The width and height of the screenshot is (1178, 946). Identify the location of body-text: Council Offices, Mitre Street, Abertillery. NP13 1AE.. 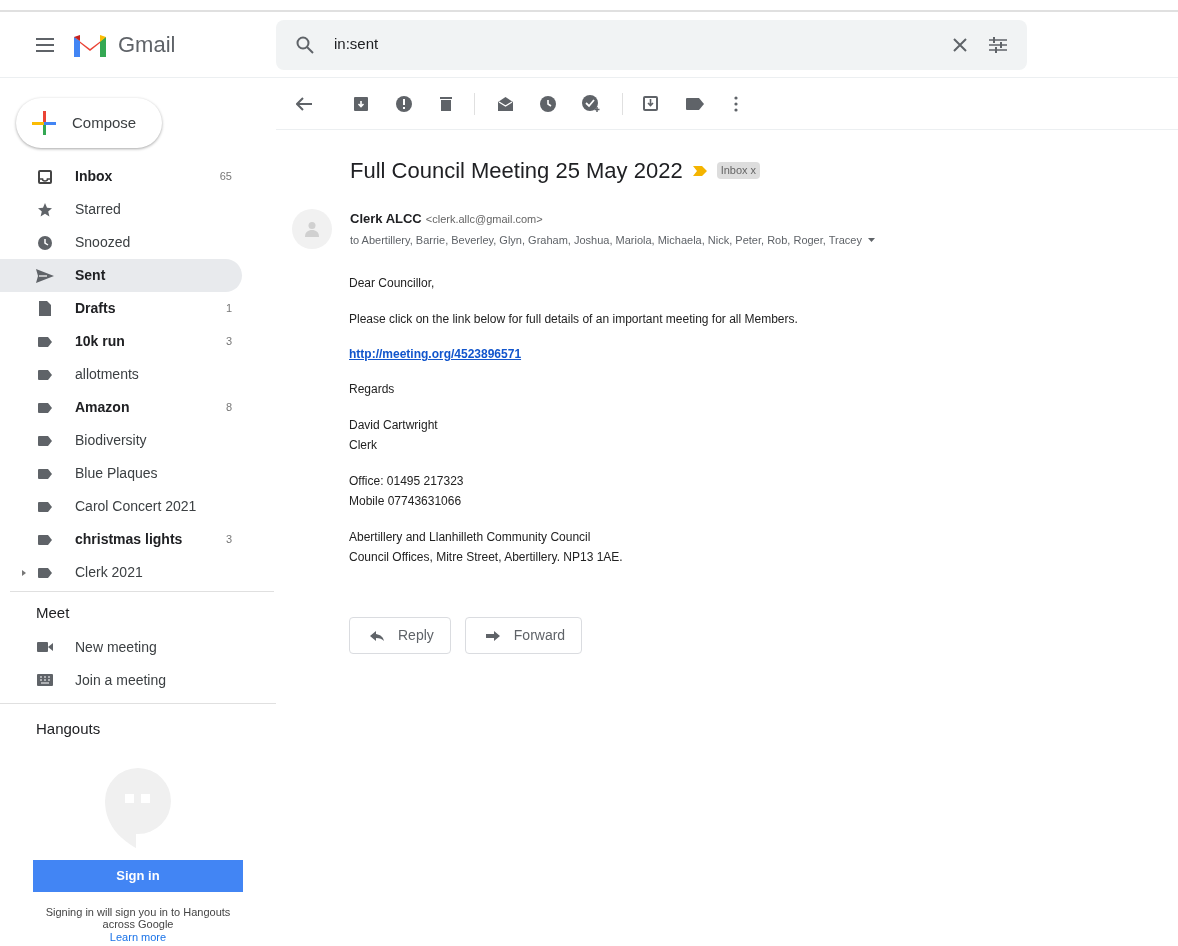
(486, 557).